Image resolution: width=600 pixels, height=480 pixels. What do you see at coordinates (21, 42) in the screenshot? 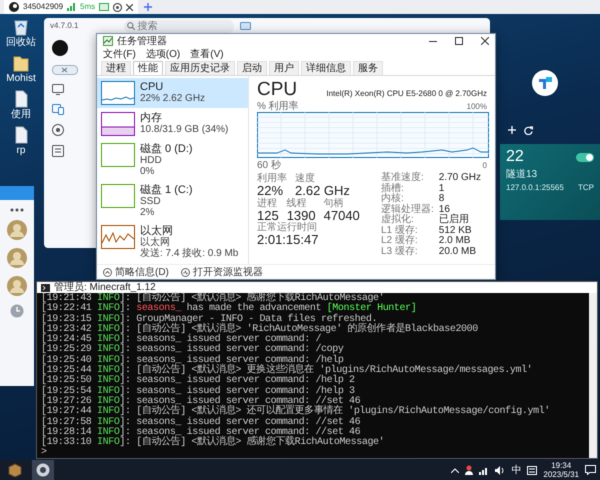
I see `desktop-icon-label: 回收站` at bounding box center [21, 42].